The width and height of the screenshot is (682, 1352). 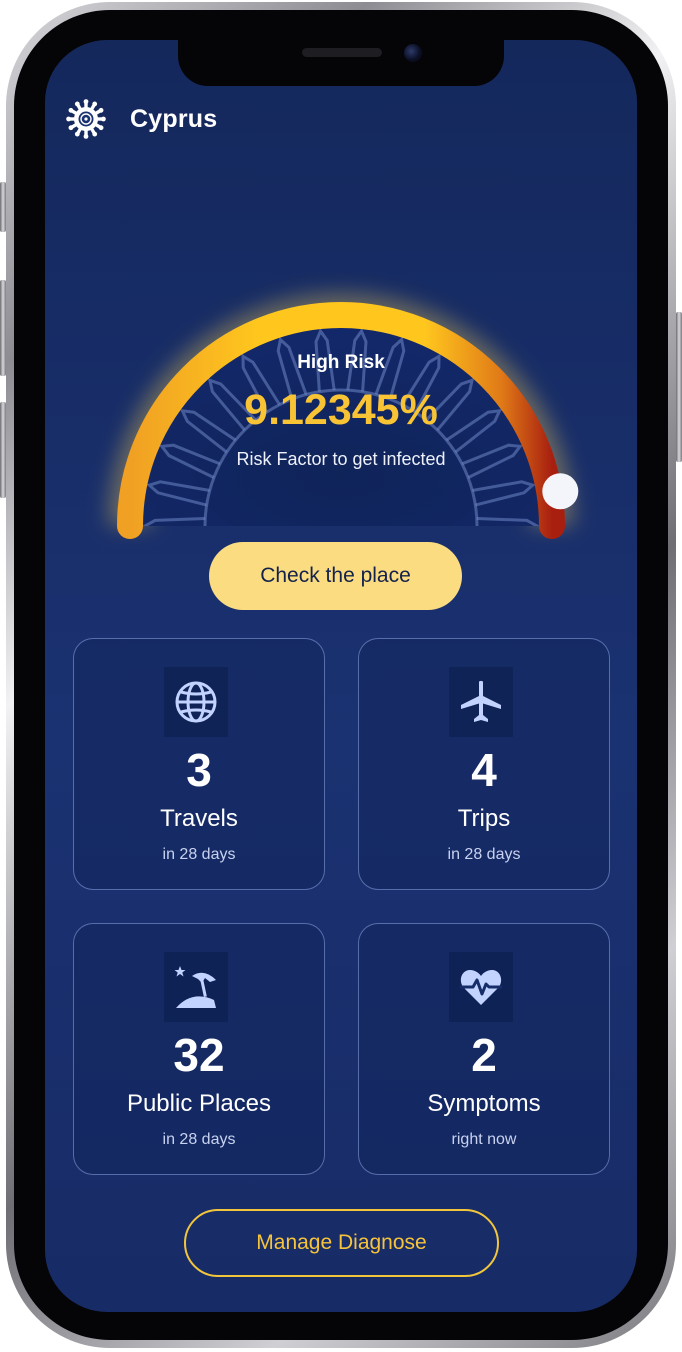 I want to click on risk-percentage: 9.12345%, so click(x=341, y=410).